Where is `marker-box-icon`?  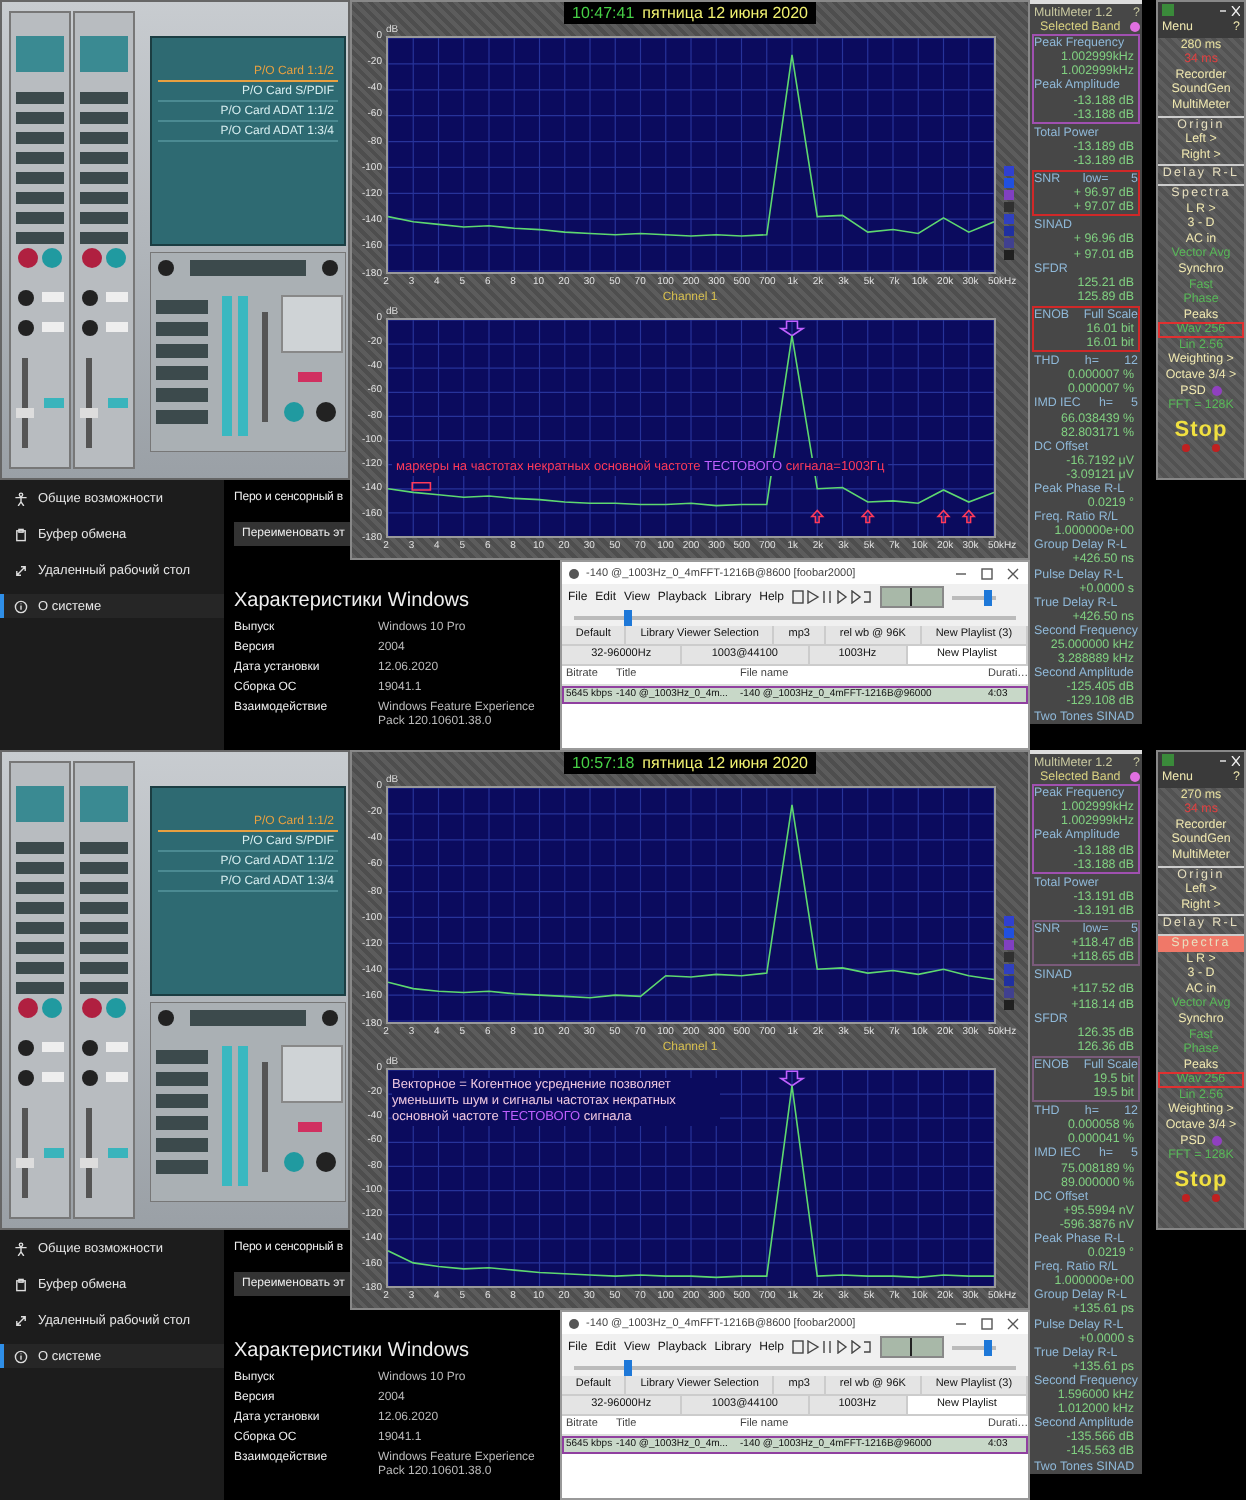
marker-box-icon is located at coordinates (421, 485).